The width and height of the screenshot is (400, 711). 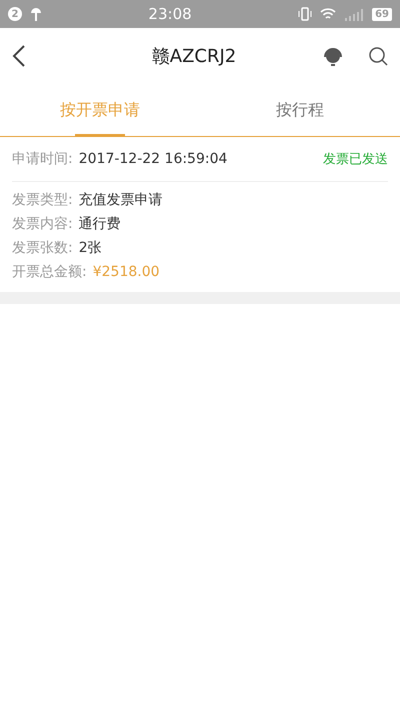 What do you see at coordinates (42, 200) in the screenshot?
I see `field-label: 发票类型:` at bounding box center [42, 200].